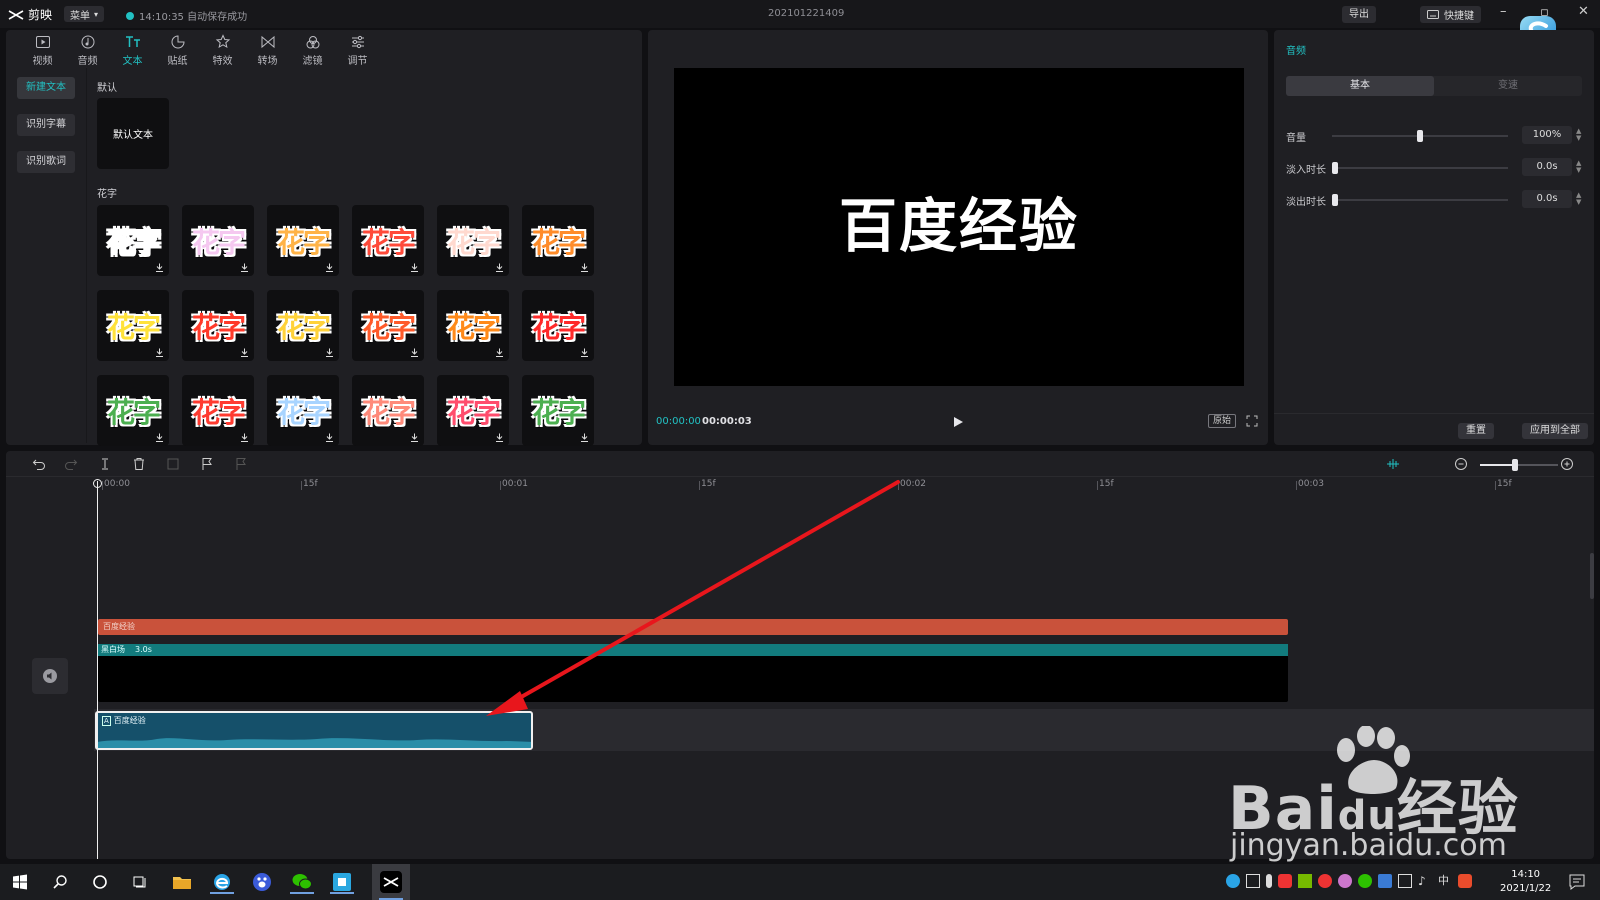 This screenshot has height=900, width=1600. What do you see at coordinates (314, 730) in the screenshot?
I see `audio-clip: A 百度经验` at bounding box center [314, 730].